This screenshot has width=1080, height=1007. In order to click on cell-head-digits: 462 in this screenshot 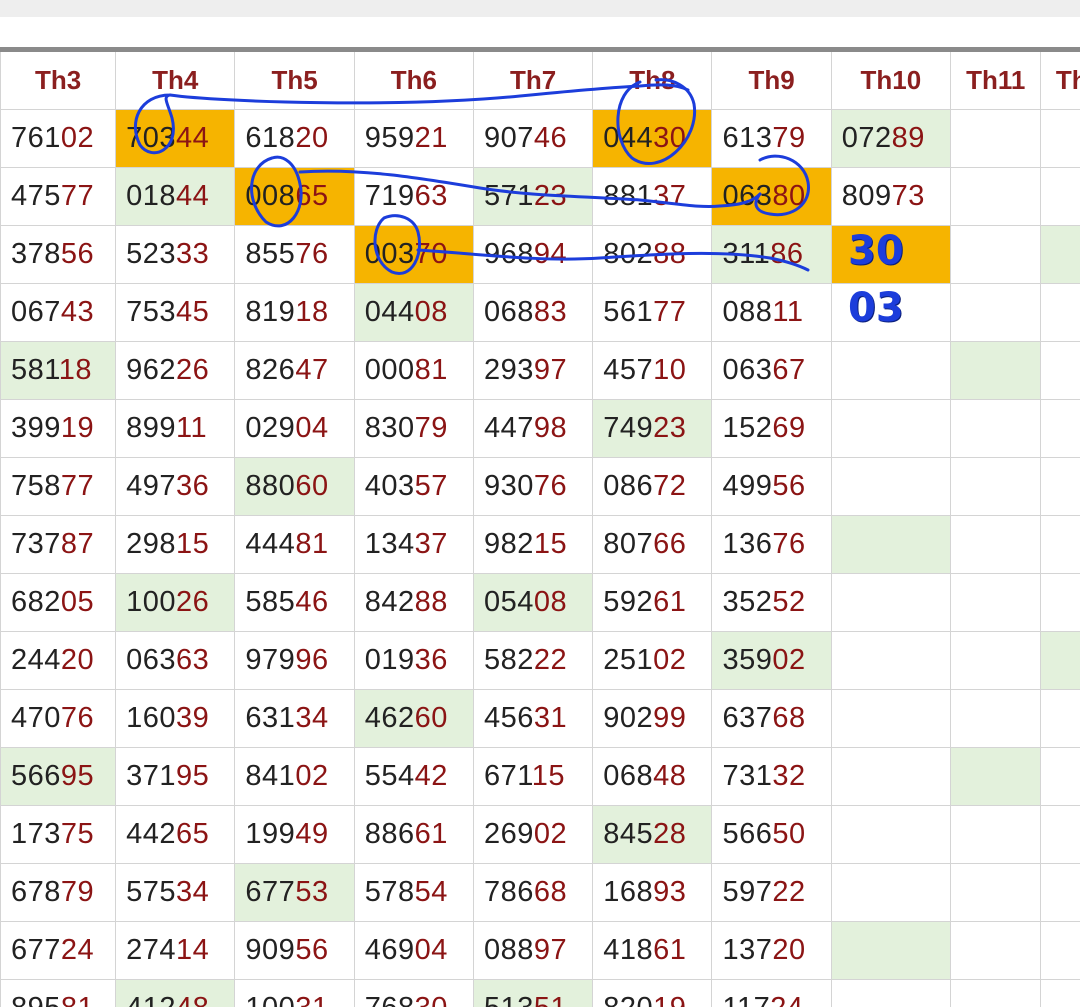, I will do `click(390, 718)`.